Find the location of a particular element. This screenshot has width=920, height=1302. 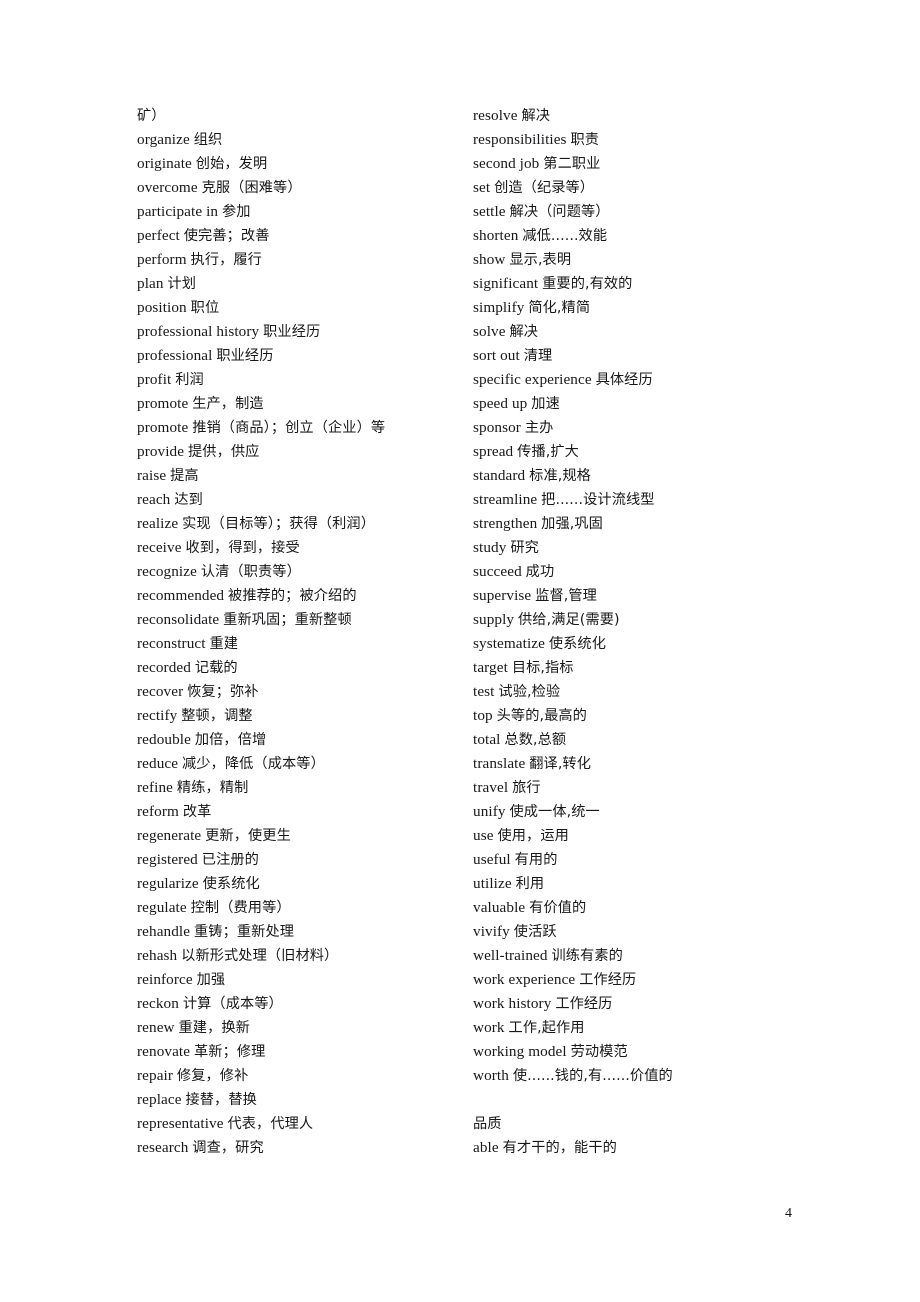

entry-term: repair is located at coordinates (155, 1075).